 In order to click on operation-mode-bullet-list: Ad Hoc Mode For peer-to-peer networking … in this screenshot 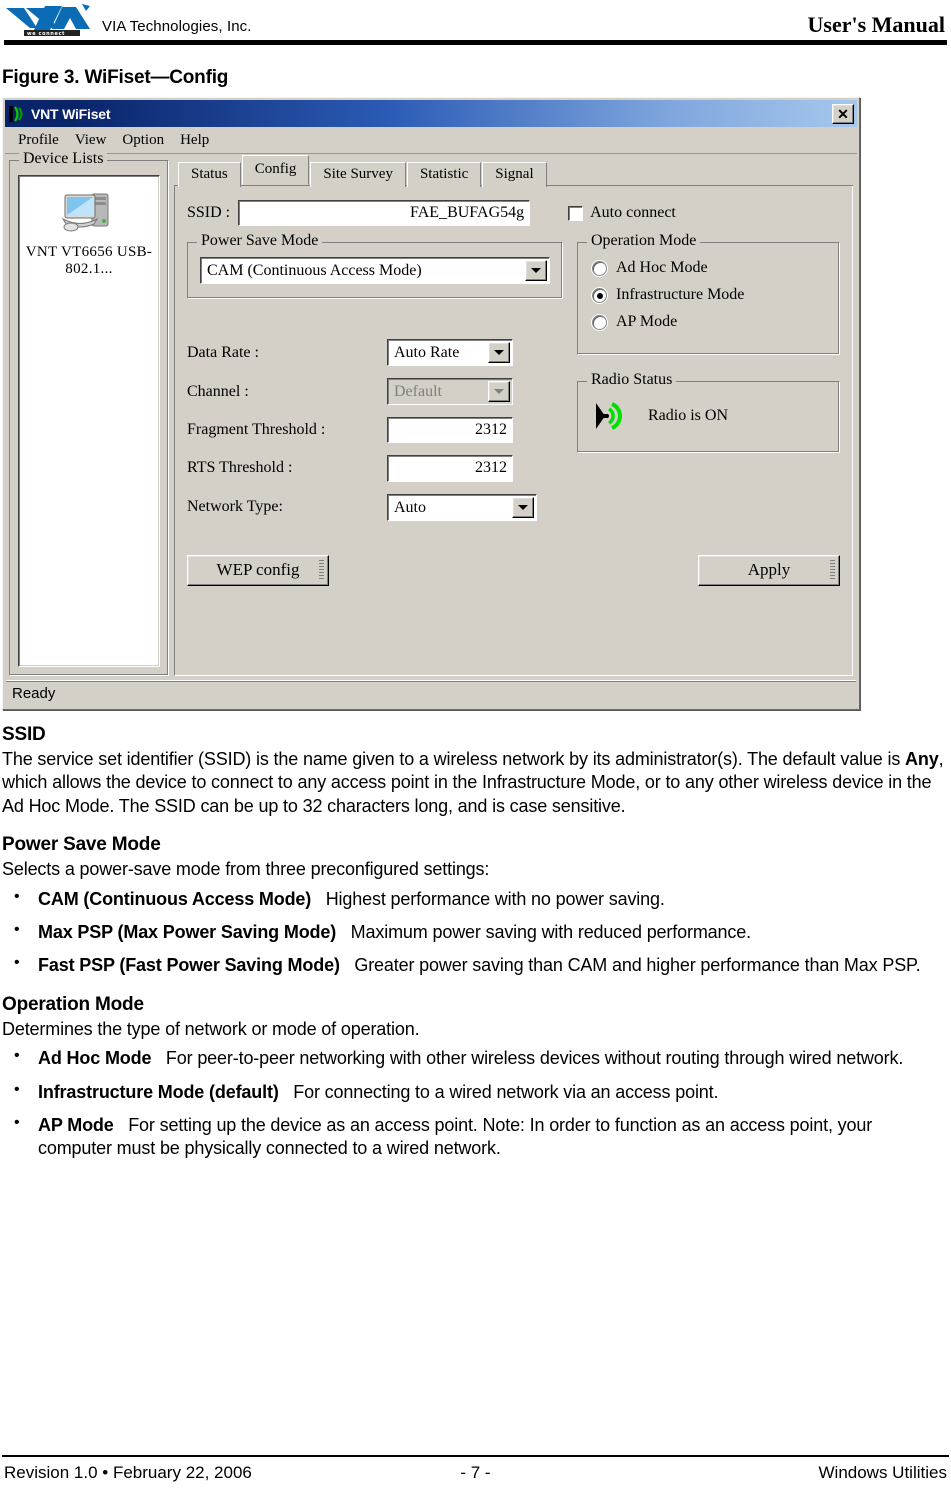, I will do `click(475, 1103)`.